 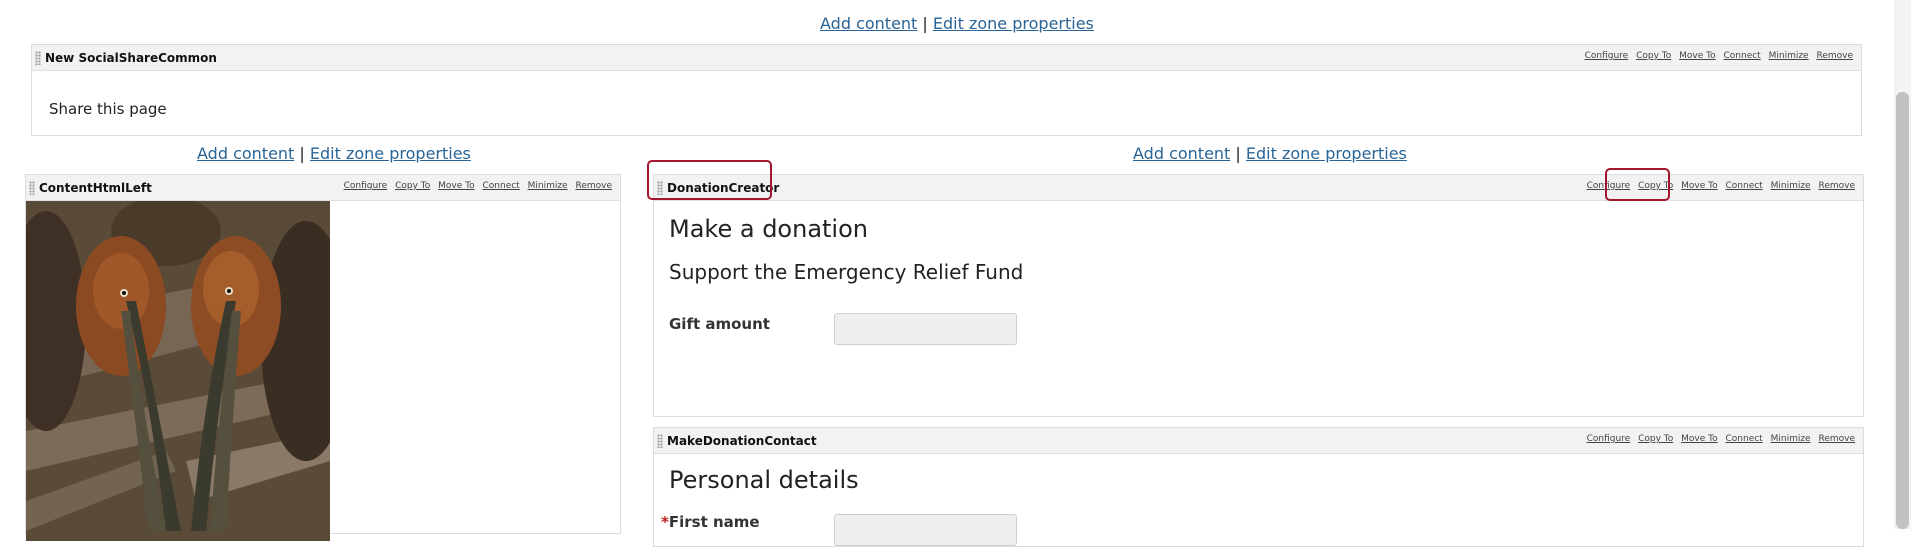 What do you see at coordinates (178, 371) in the screenshot?
I see `pelican-image` at bounding box center [178, 371].